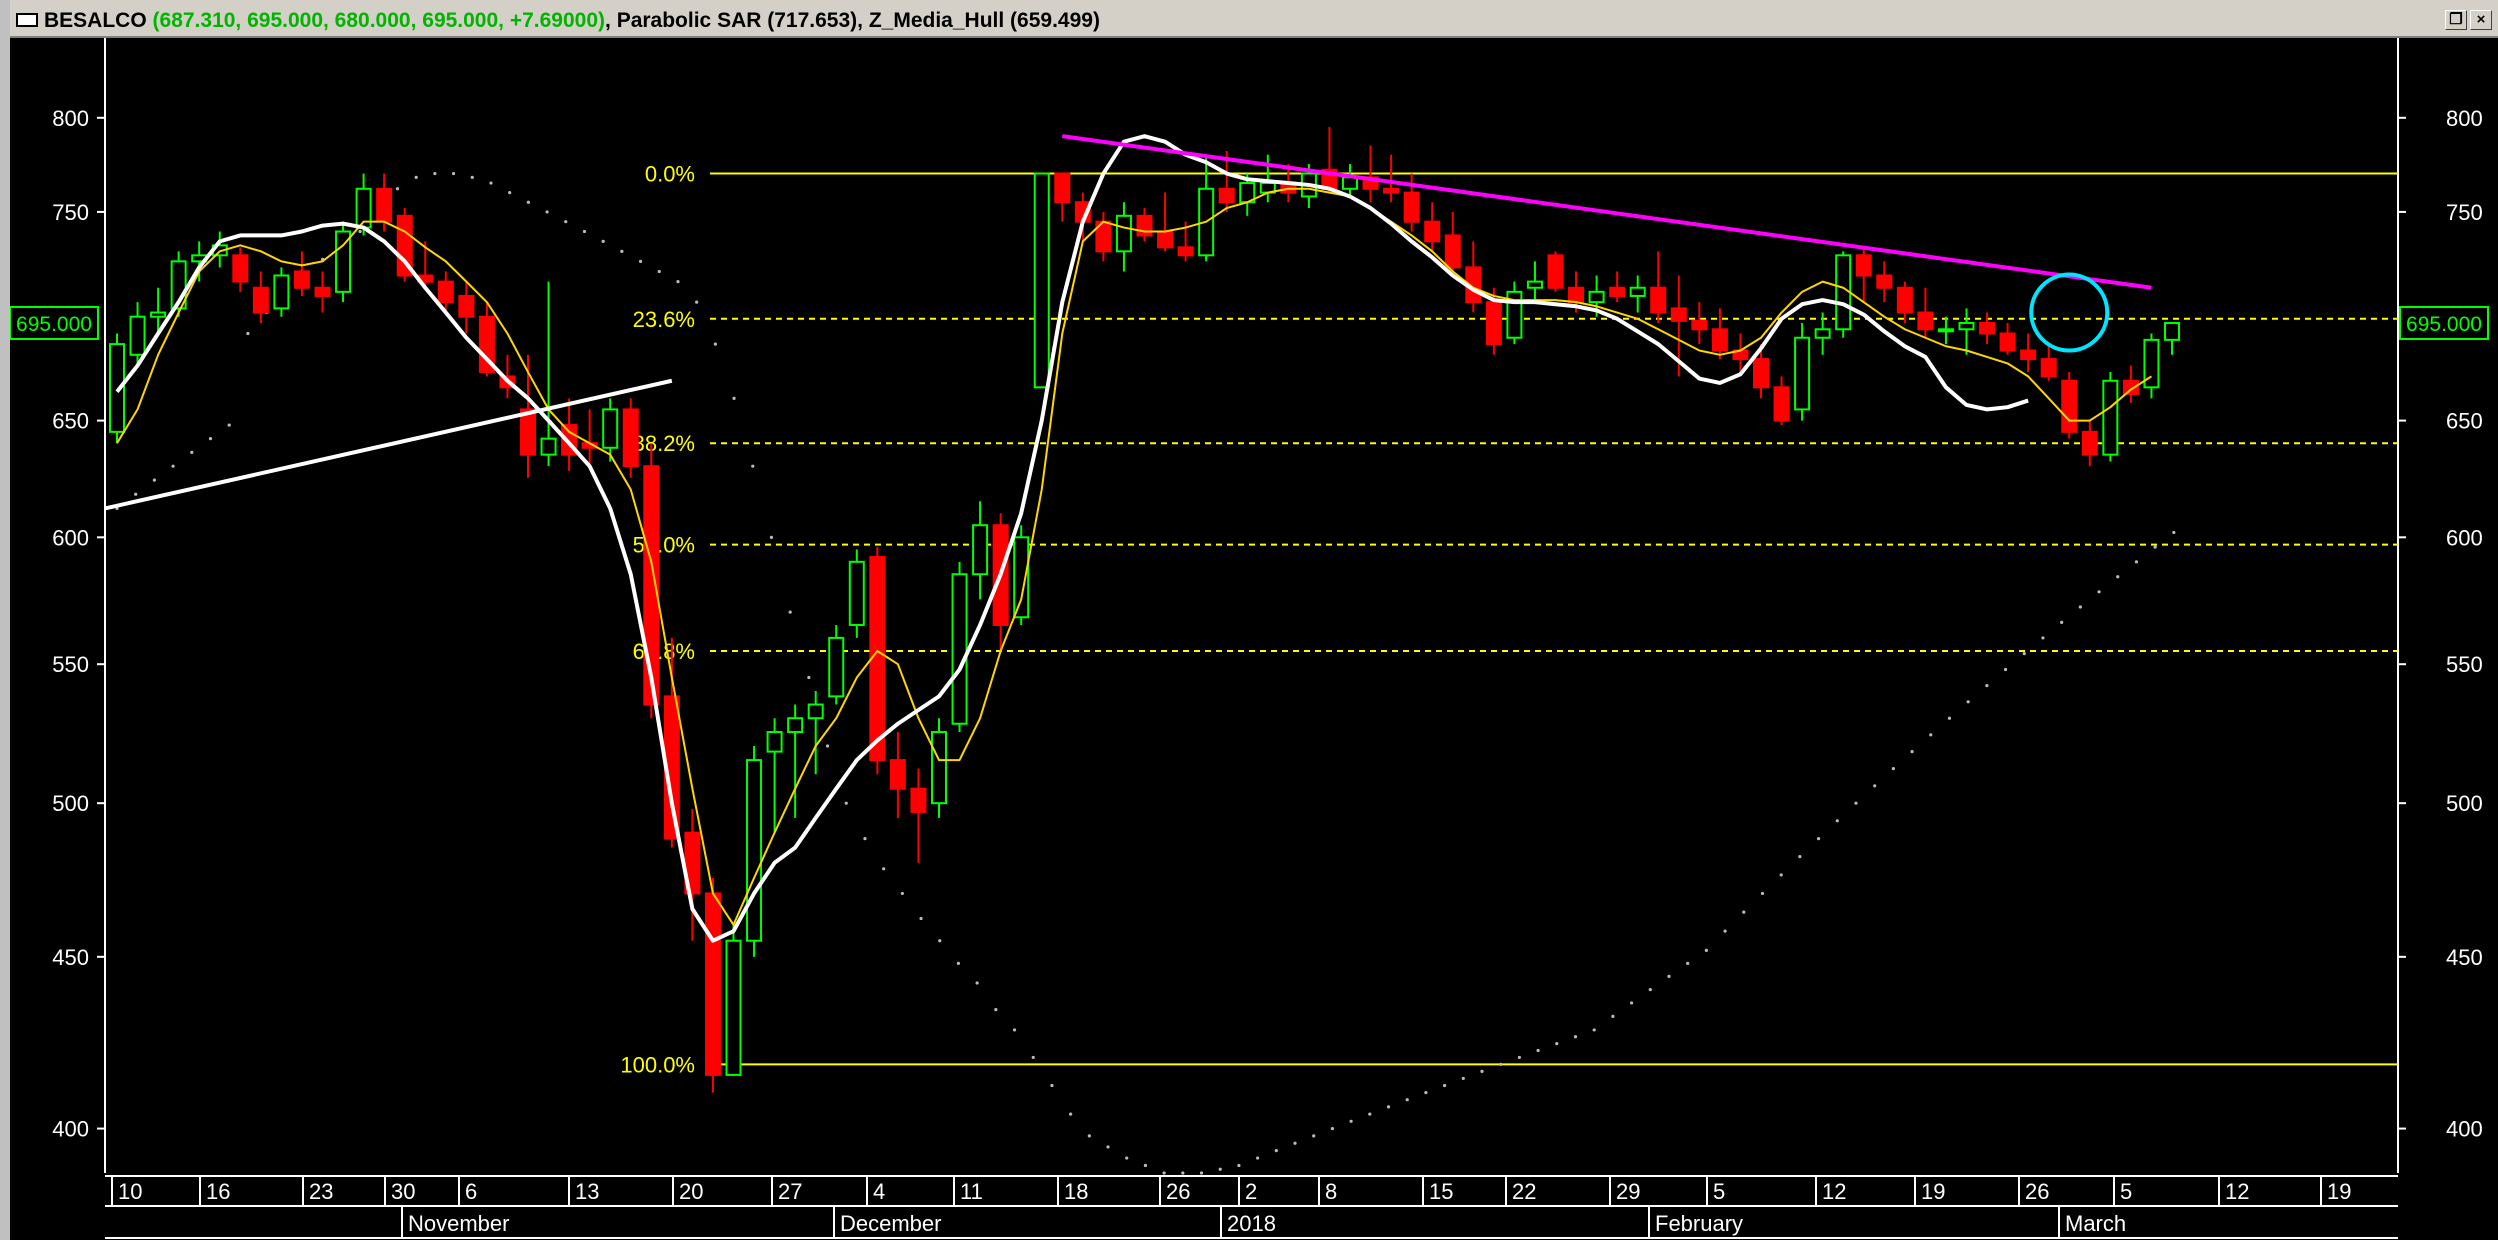 The image size is (2498, 1240). I want to click on y-tick-label: 500, so click(70, 803).